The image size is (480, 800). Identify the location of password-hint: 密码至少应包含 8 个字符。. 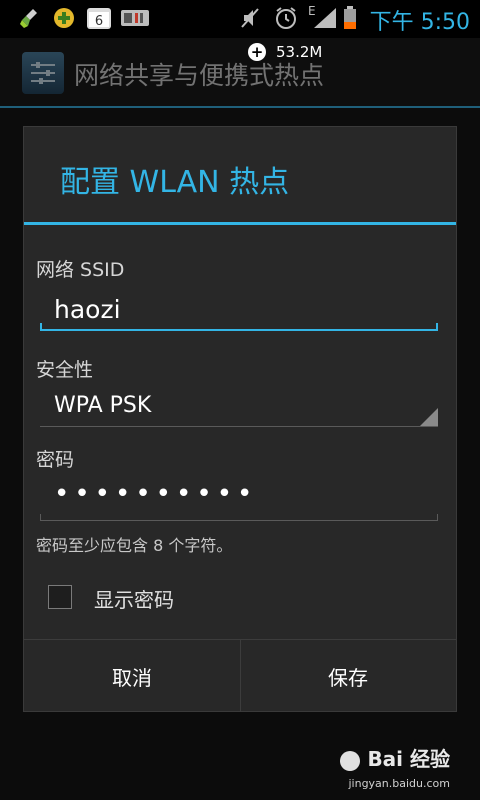
(134, 545).